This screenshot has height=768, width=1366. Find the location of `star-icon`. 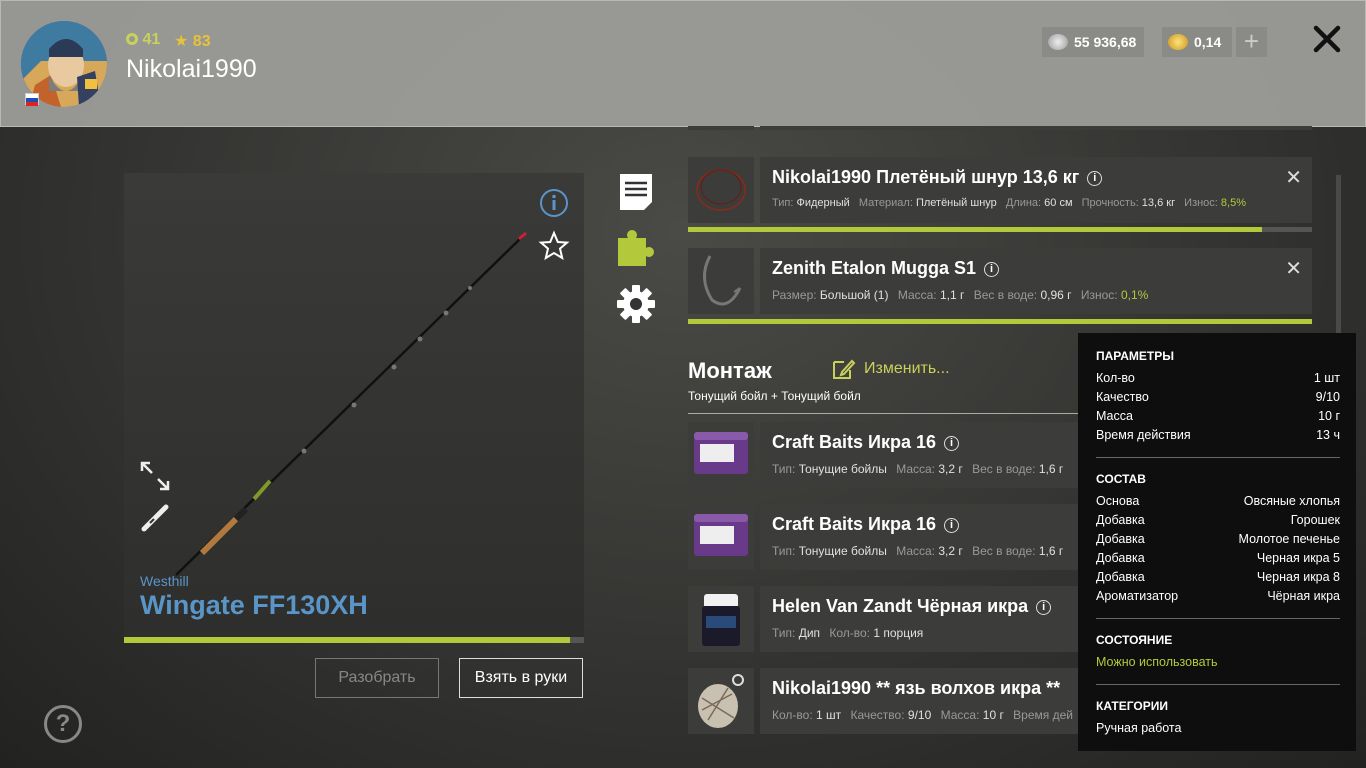

star-icon is located at coordinates (554, 245).